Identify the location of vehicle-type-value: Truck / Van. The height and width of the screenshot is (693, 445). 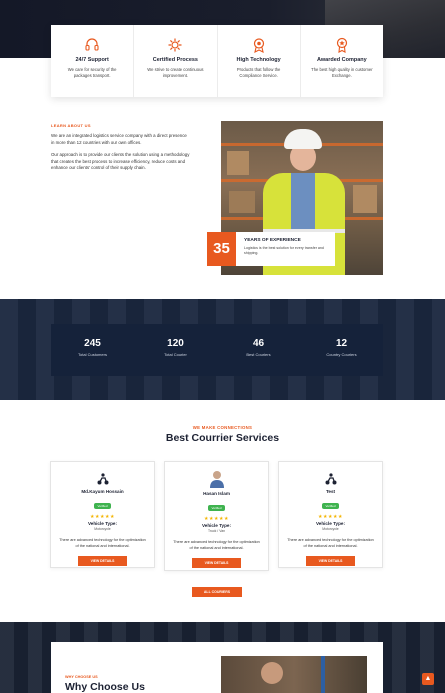
(216, 531).